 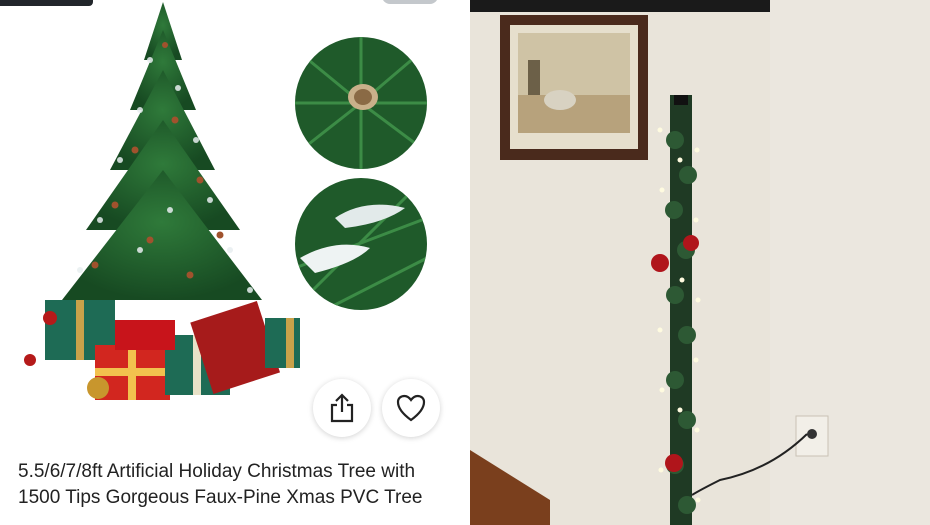 I want to click on thumbnail-snowy-branch, so click(x=361, y=244).